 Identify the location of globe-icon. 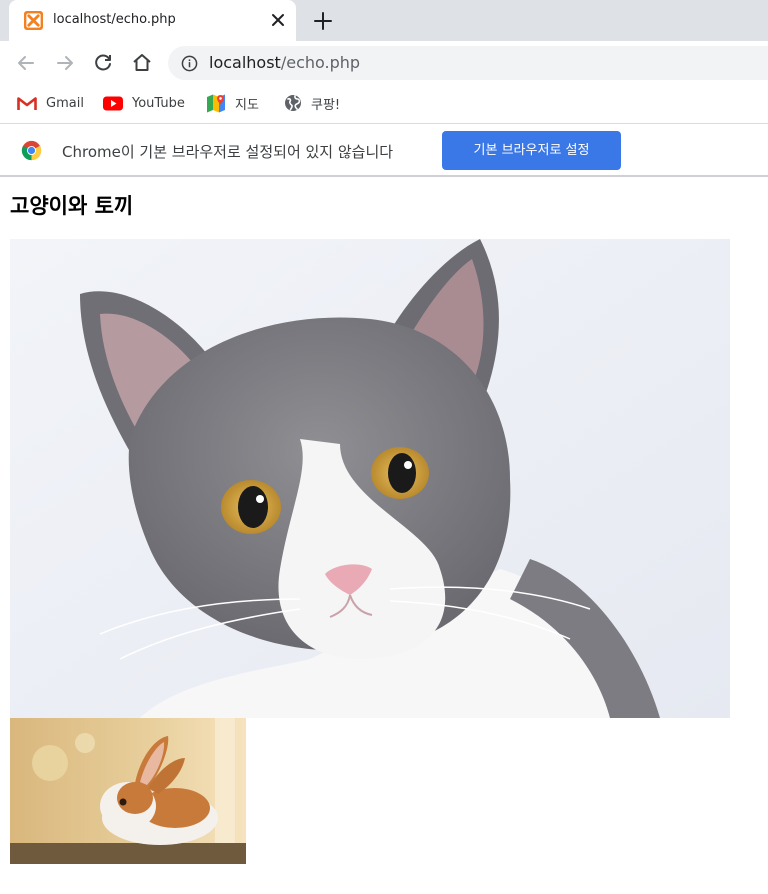
(293, 103).